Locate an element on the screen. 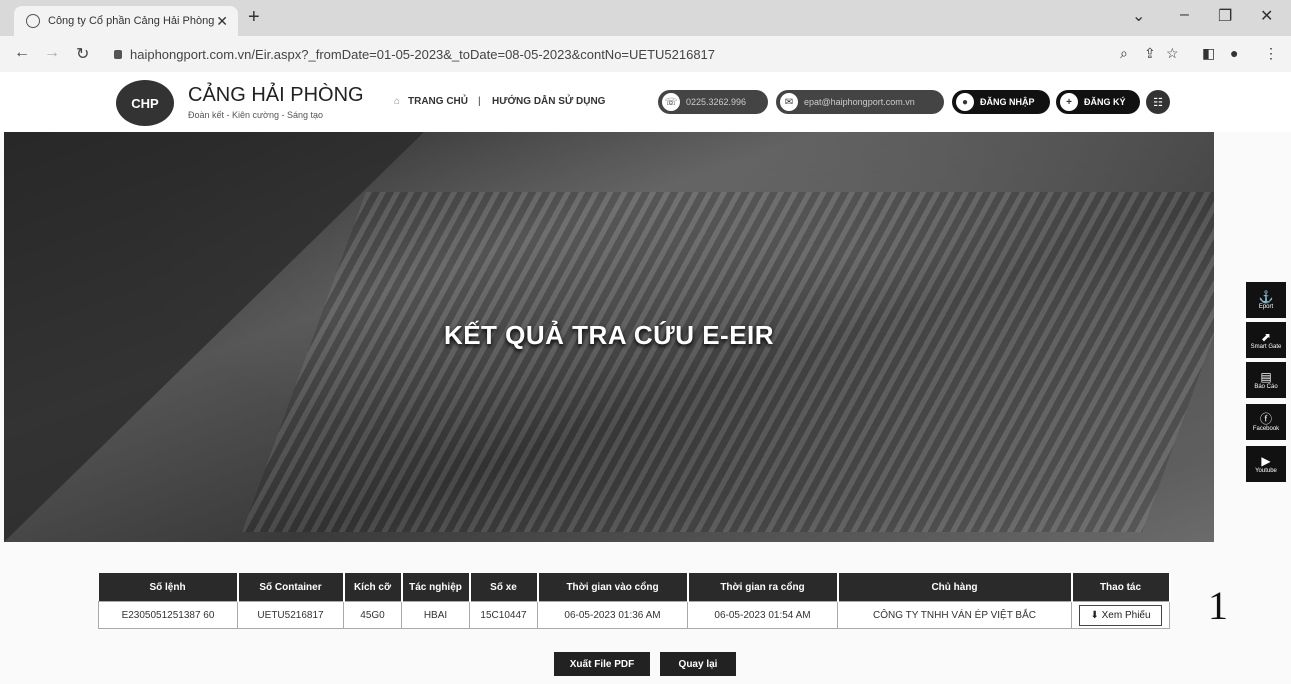 The height and width of the screenshot is (684, 1291). user-icon: ● is located at coordinates (965, 102).